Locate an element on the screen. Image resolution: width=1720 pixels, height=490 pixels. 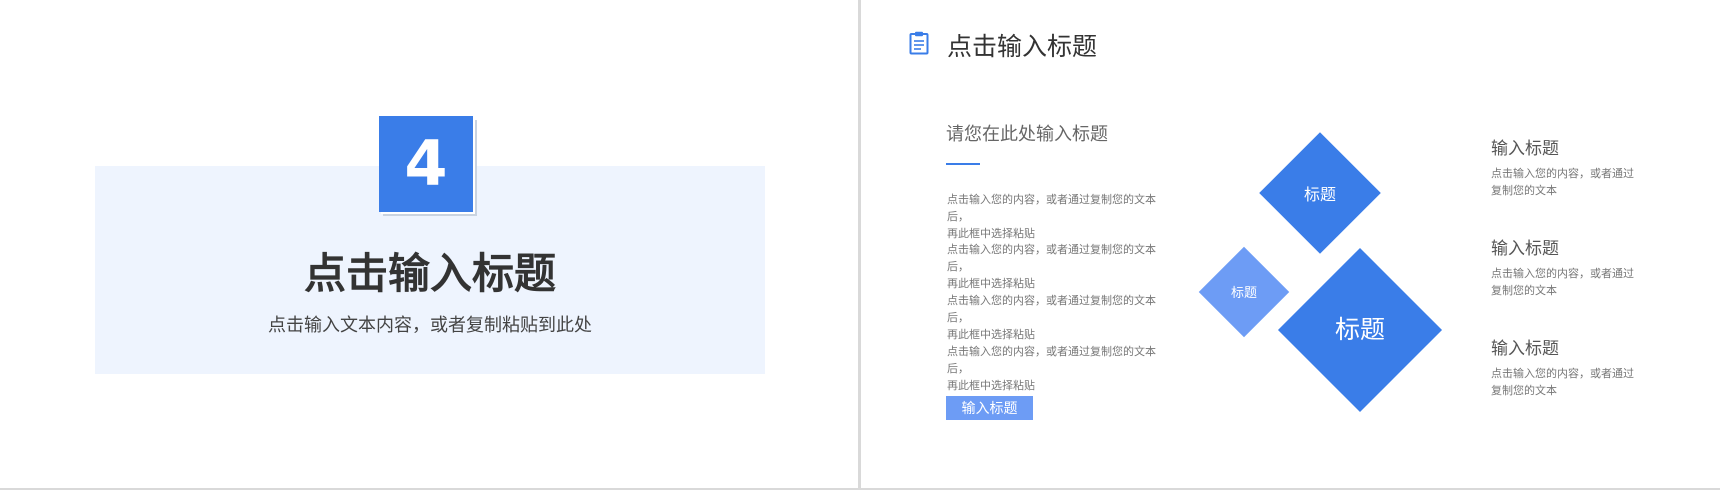
slide-subtitle: 点击输入文本内容，或者复制粘贴到此处 is located at coordinates (430, 324).